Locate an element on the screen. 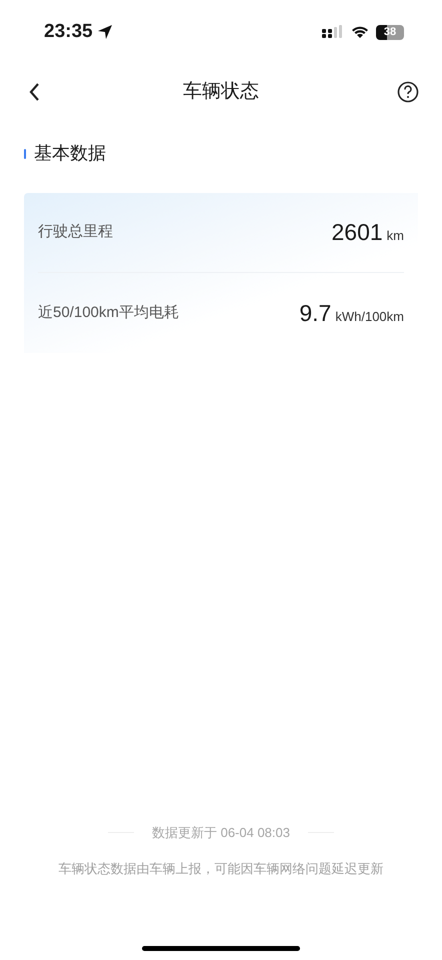  page-title: 车辆状态 is located at coordinates (221, 92).